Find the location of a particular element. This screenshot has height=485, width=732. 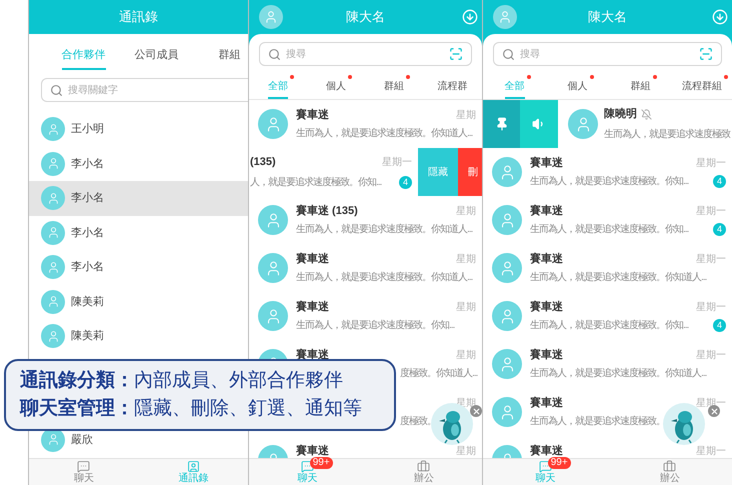

contact-name: 嚴欣 is located at coordinates (82, 440).